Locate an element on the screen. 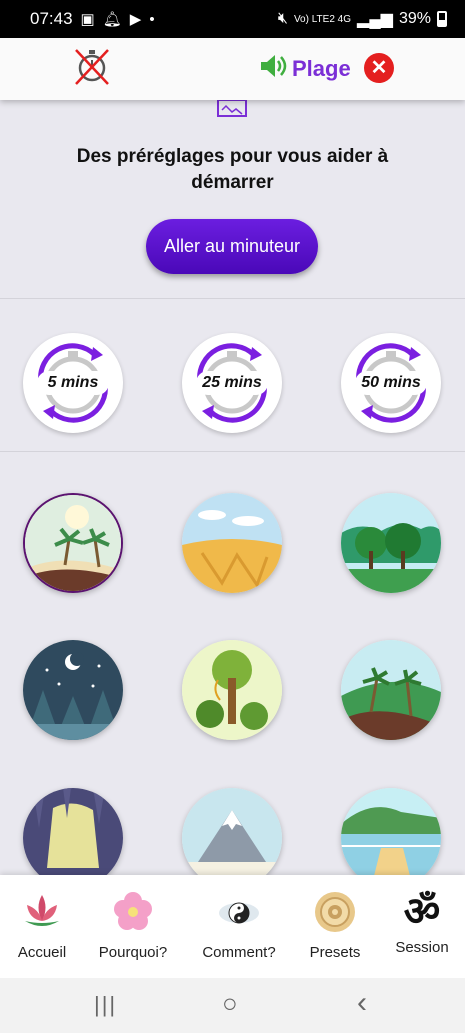 Image resolution: width=465 pixels, height=1033 pixels. nav-label: Comment? is located at coordinates (239, 952).